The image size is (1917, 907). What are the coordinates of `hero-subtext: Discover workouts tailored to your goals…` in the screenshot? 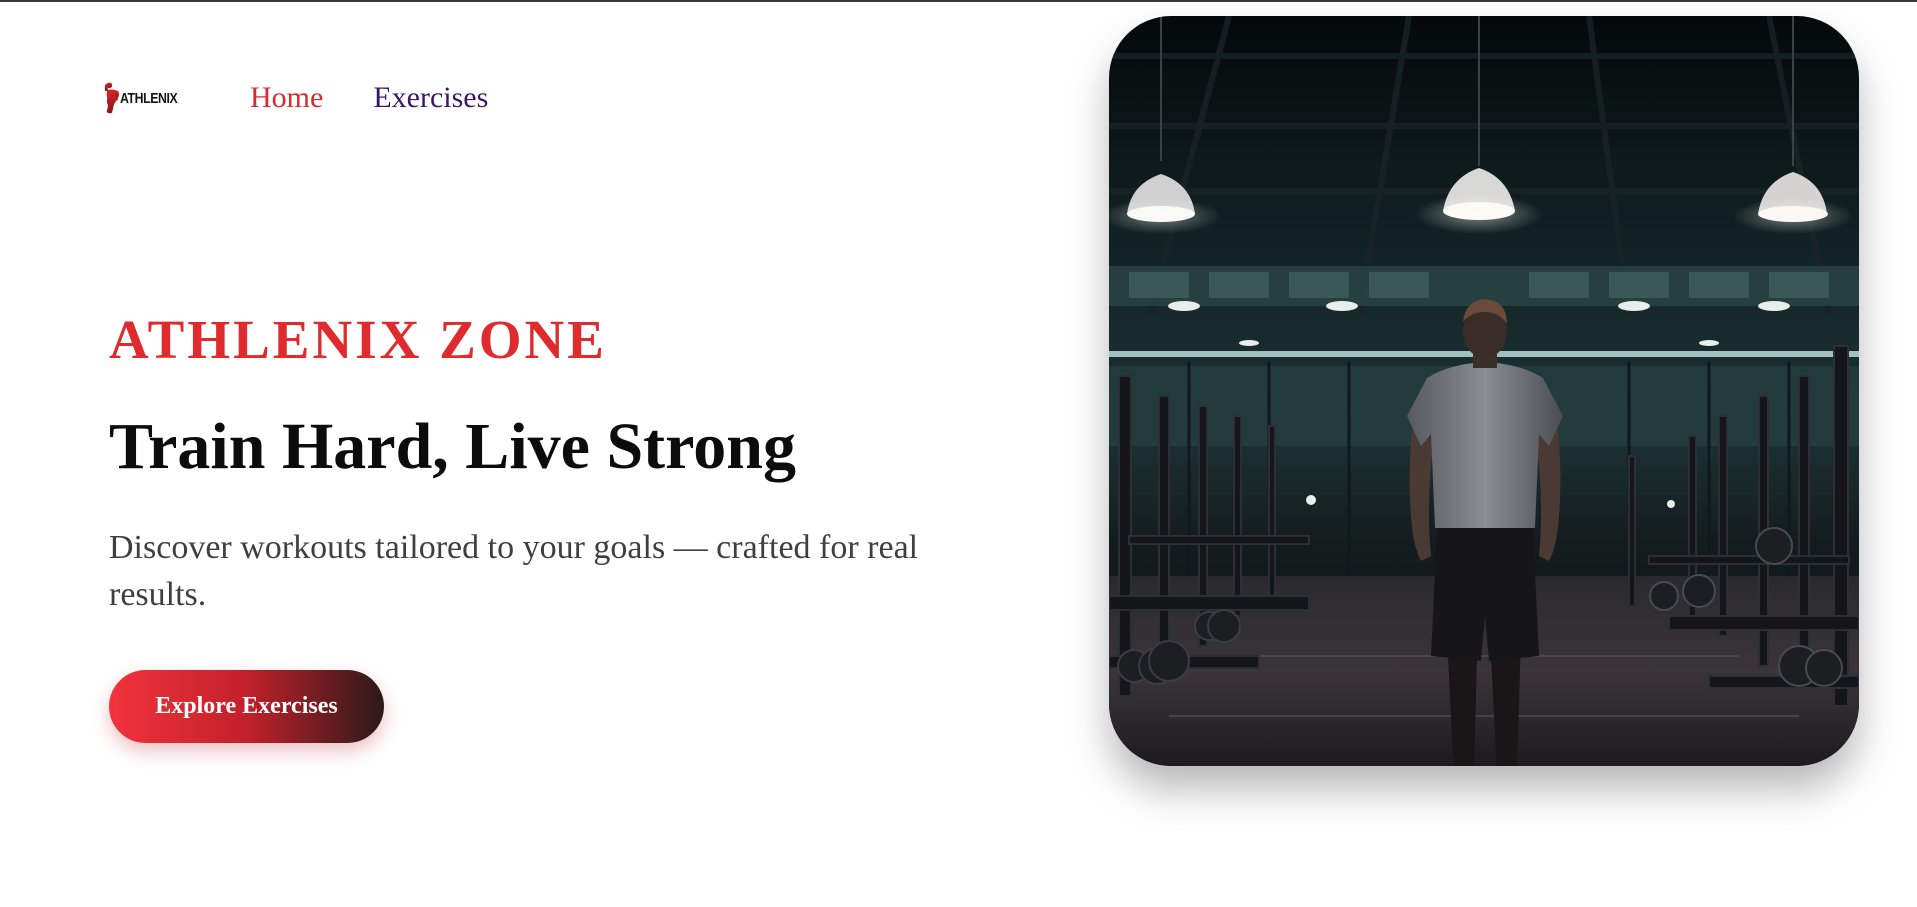 It's located at (514, 571).